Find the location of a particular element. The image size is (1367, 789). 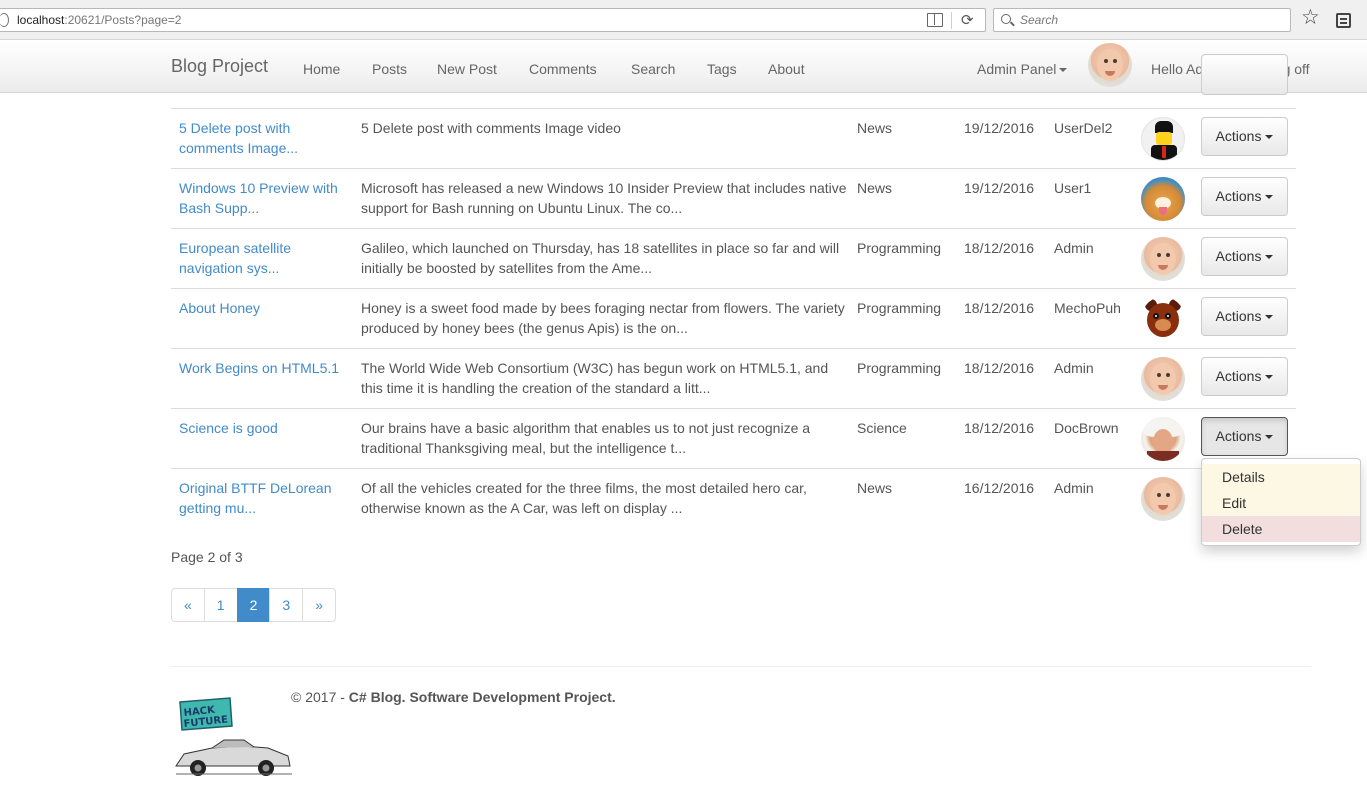

reload-icon: ⟳ is located at coordinates (967, 20).